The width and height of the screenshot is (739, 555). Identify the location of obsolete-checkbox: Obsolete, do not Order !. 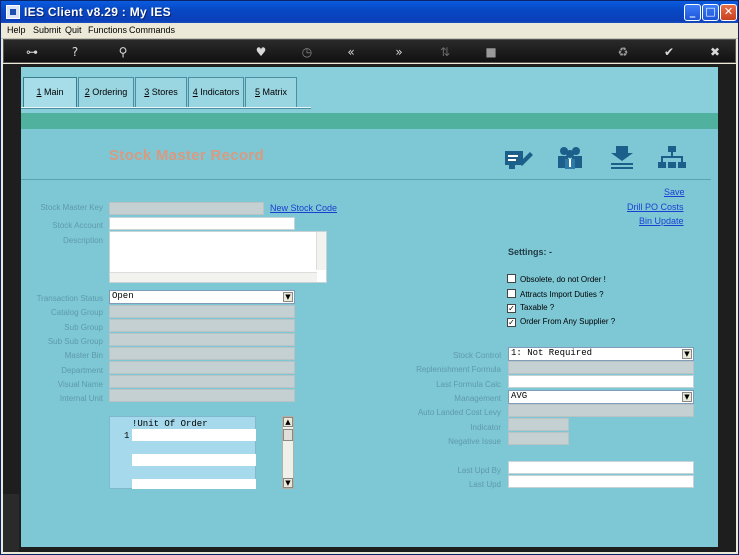
(556, 279).